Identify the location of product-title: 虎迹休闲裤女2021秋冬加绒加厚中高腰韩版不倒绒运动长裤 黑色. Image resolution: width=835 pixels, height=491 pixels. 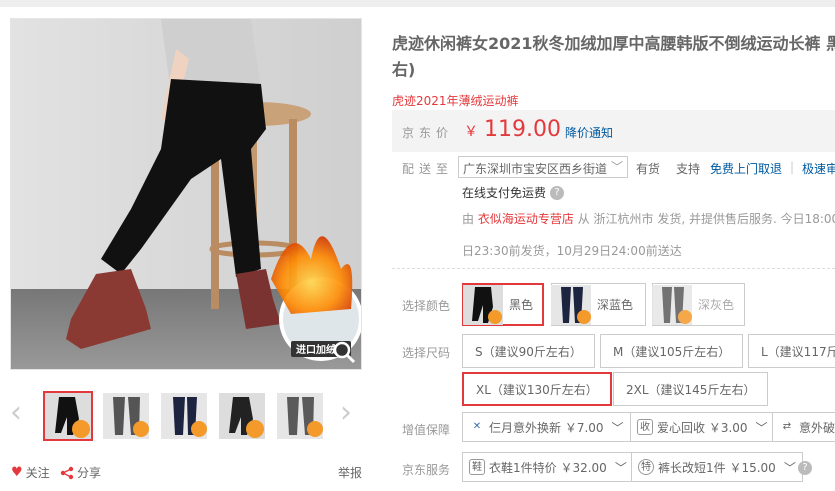
(613, 43).